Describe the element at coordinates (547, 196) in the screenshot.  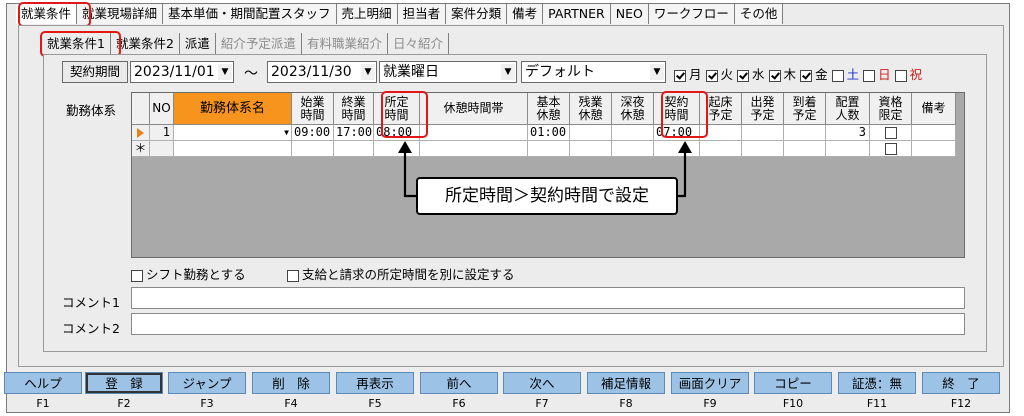
I see `callout-note: 所定時間＞契約時間で設定` at that location.